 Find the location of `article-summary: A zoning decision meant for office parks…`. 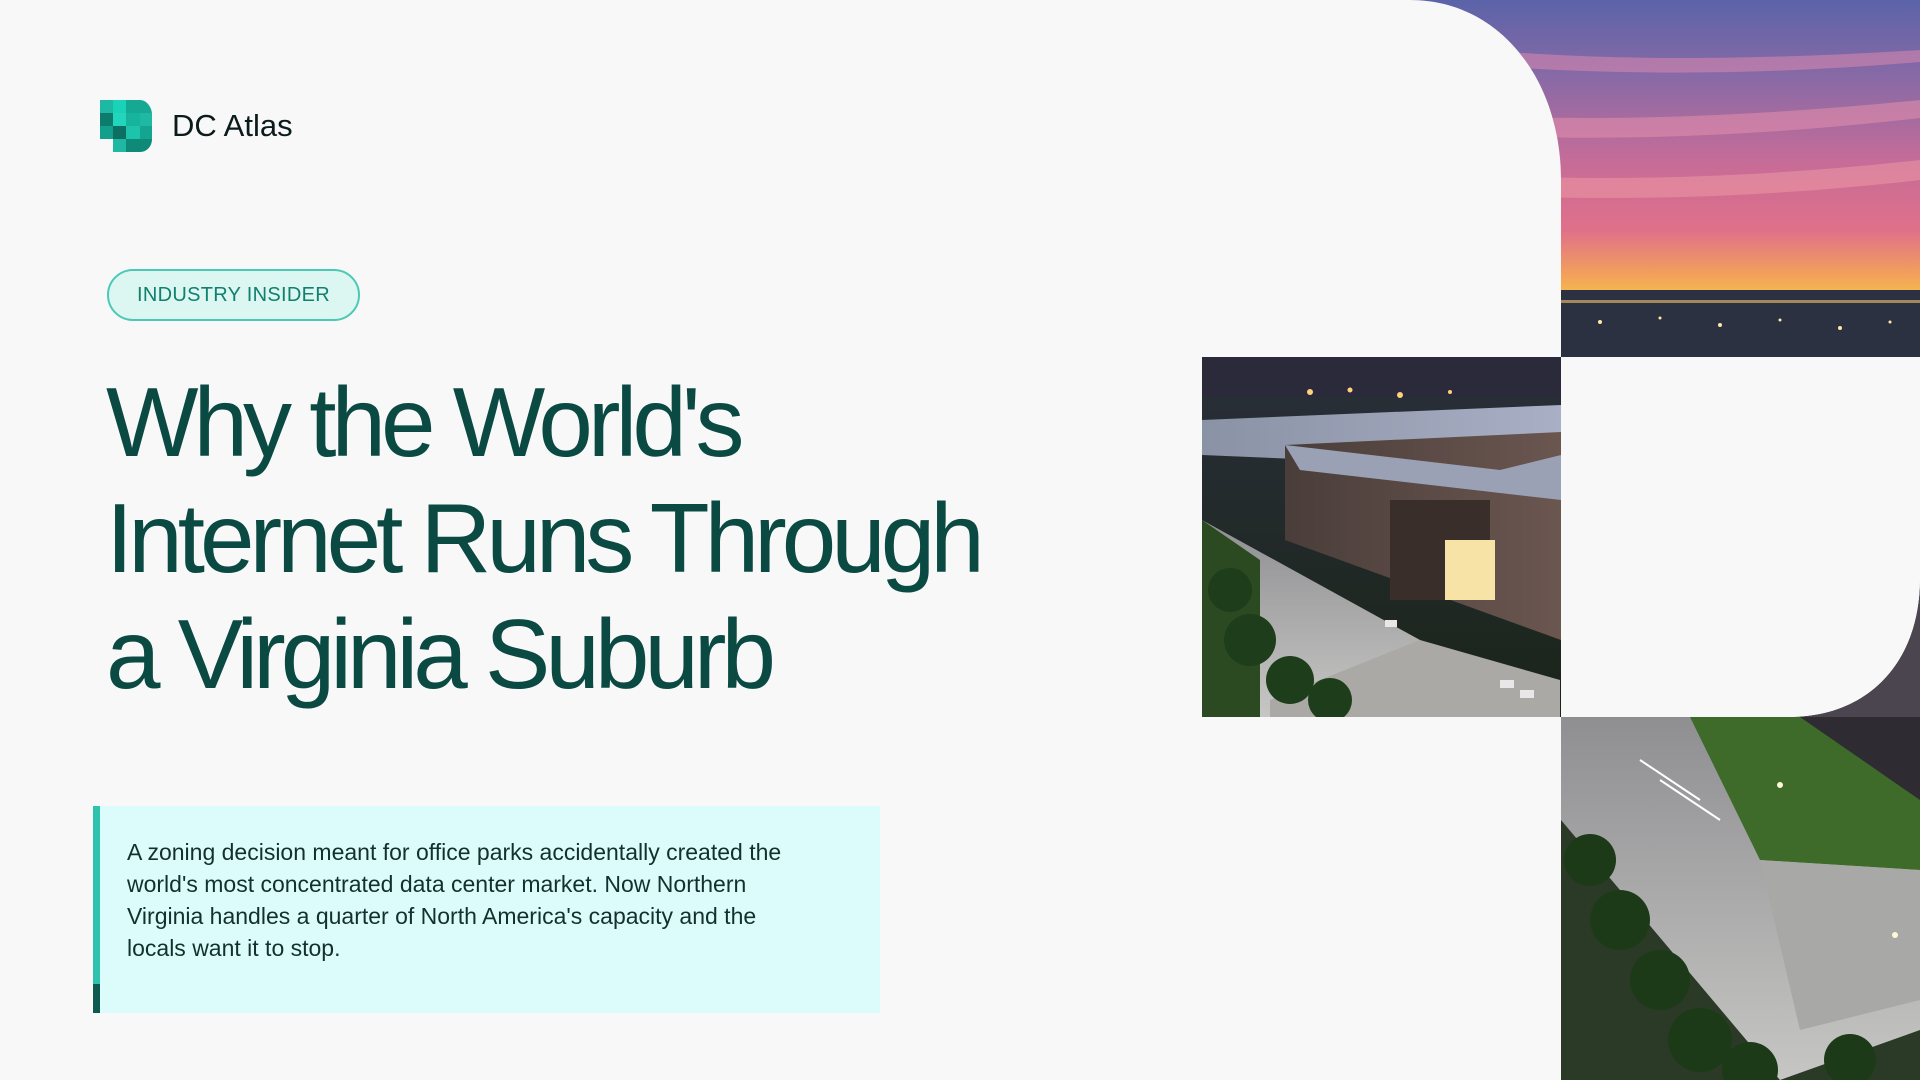

article-summary: A zoning decision meant for office parks… is located at coordinates (454, 900).